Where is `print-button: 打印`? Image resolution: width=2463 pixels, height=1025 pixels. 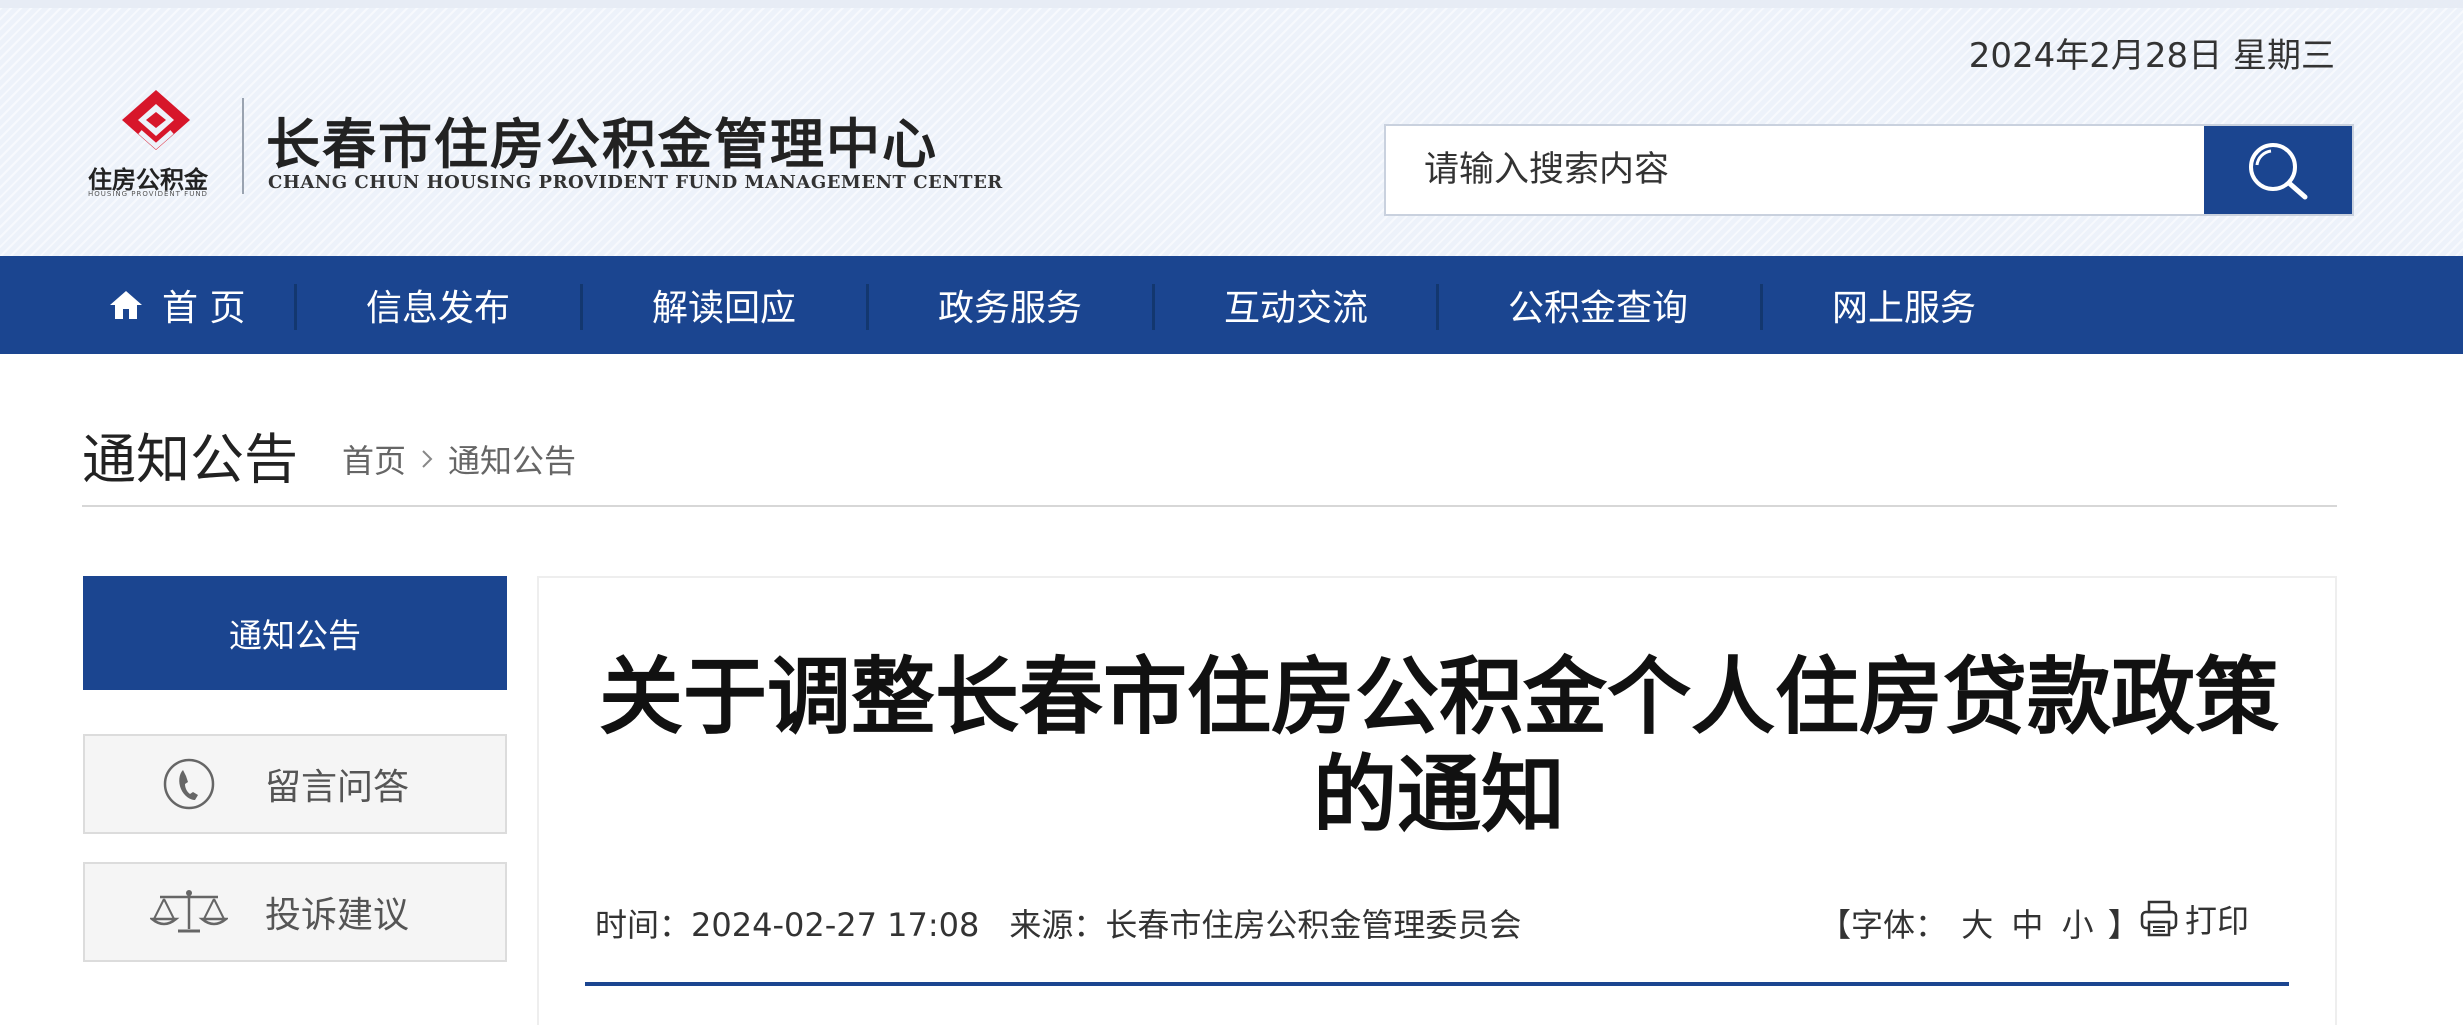 print-button: 打印 is located at coordinates (2194, 919).